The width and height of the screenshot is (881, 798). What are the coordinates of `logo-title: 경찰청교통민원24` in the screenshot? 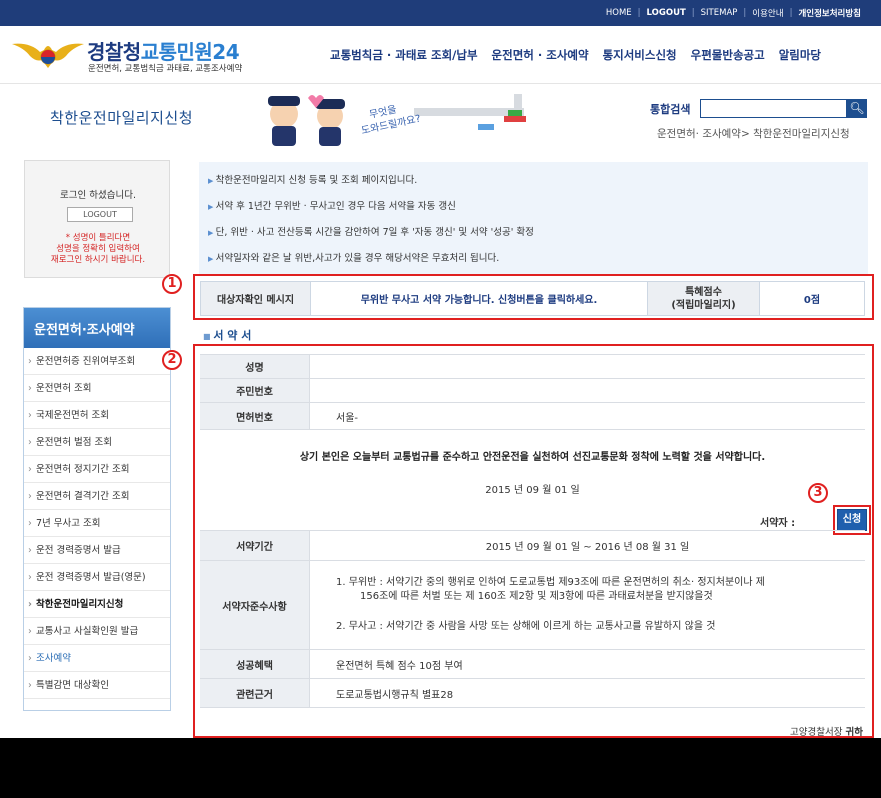 It's located at (163, 50).